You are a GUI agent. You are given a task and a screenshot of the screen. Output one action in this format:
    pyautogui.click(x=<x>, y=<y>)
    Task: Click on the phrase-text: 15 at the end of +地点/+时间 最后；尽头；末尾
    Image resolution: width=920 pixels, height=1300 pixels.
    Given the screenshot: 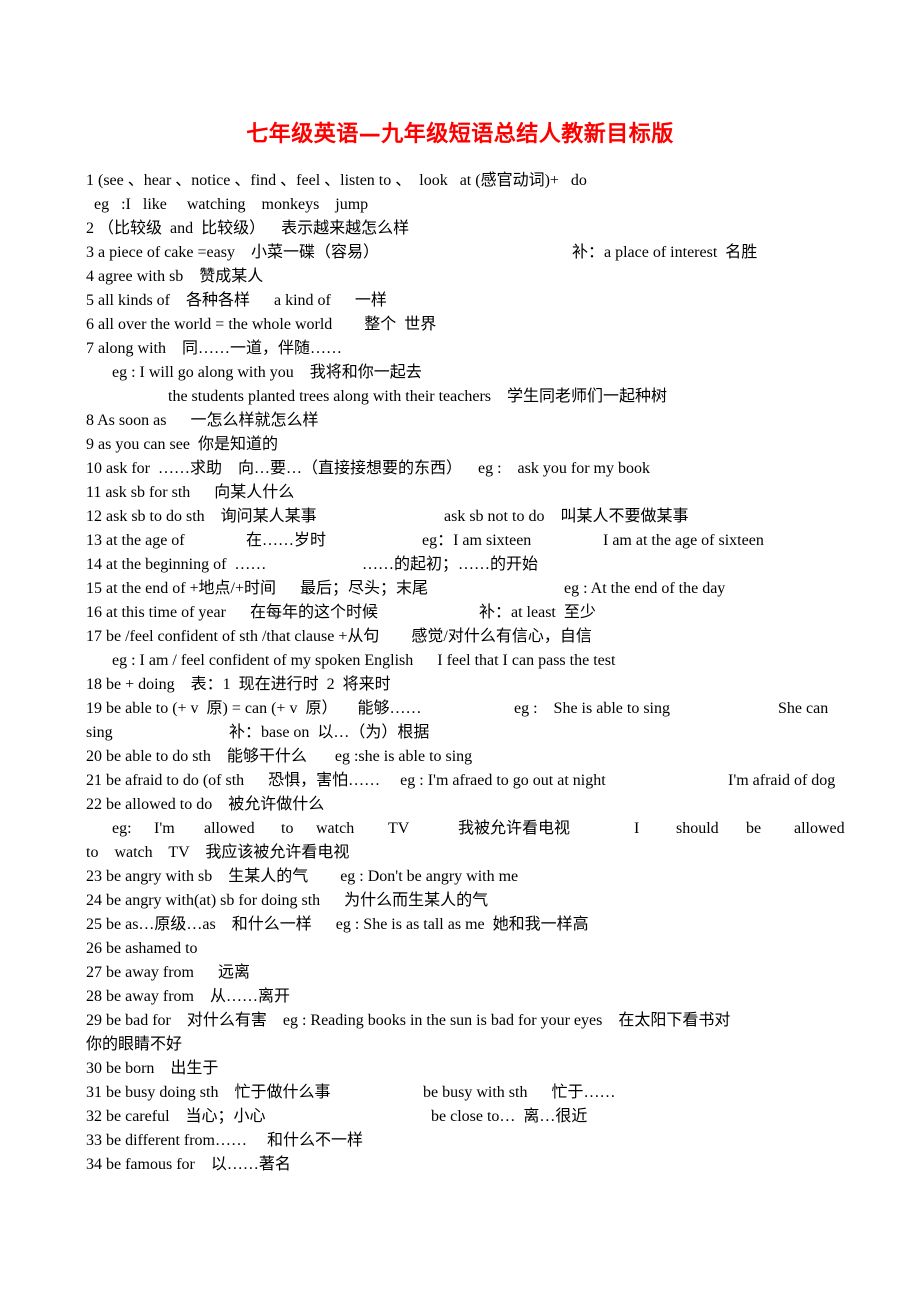 What is the action you would take?
    pyautogui.click(x=257, y=588)
    